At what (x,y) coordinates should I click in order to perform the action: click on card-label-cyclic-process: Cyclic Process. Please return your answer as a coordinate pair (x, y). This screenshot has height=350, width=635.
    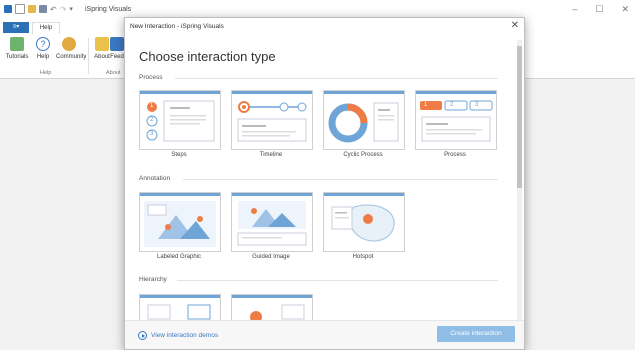
    Looking at the image, I should click on (363, 155).